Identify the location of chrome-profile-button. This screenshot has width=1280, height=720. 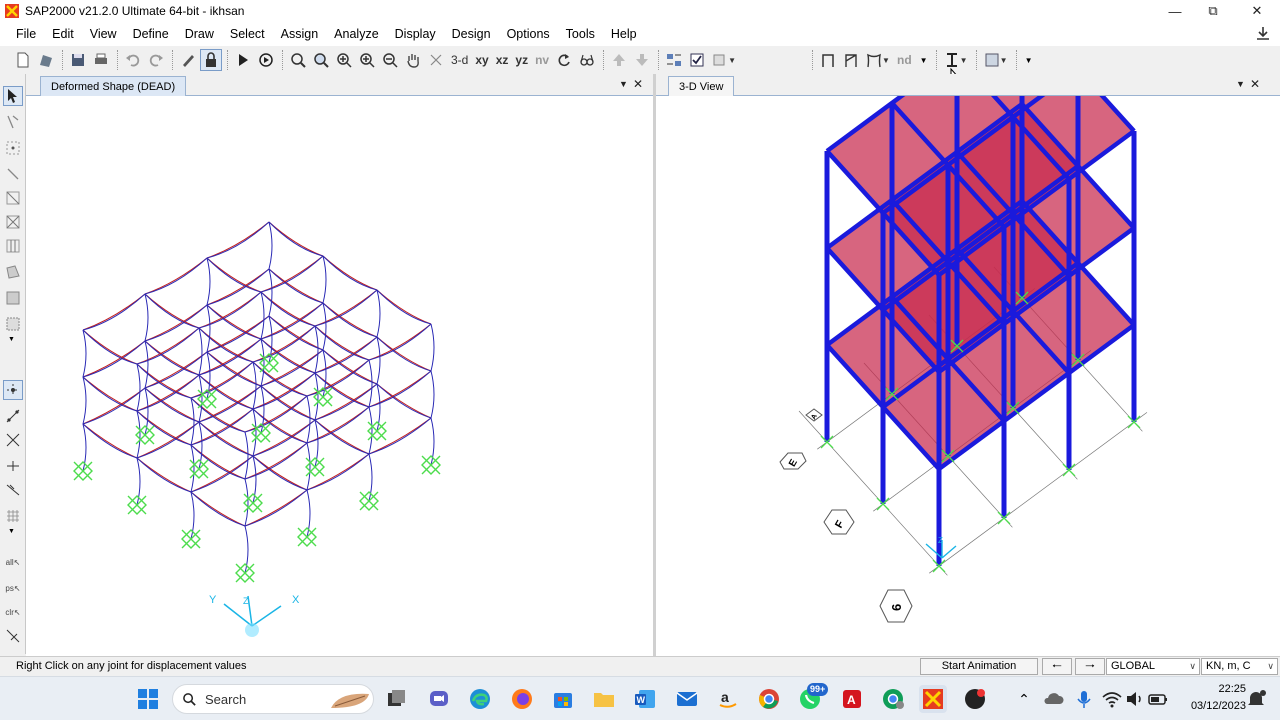
(893, 699).